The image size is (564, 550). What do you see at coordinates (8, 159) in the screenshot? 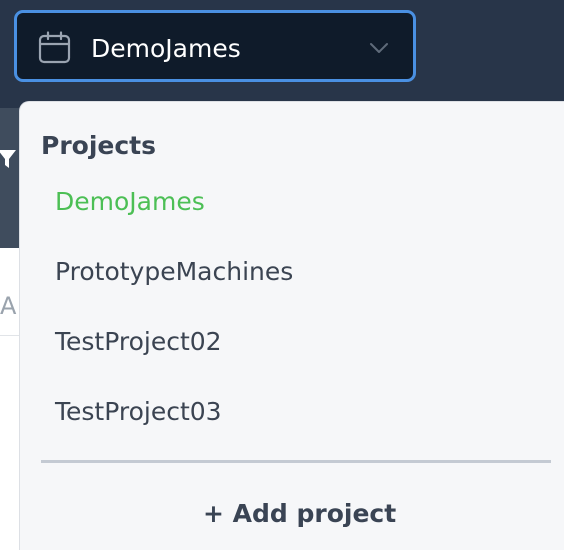
I see `filter-icon` at bounding box center [8, 159].